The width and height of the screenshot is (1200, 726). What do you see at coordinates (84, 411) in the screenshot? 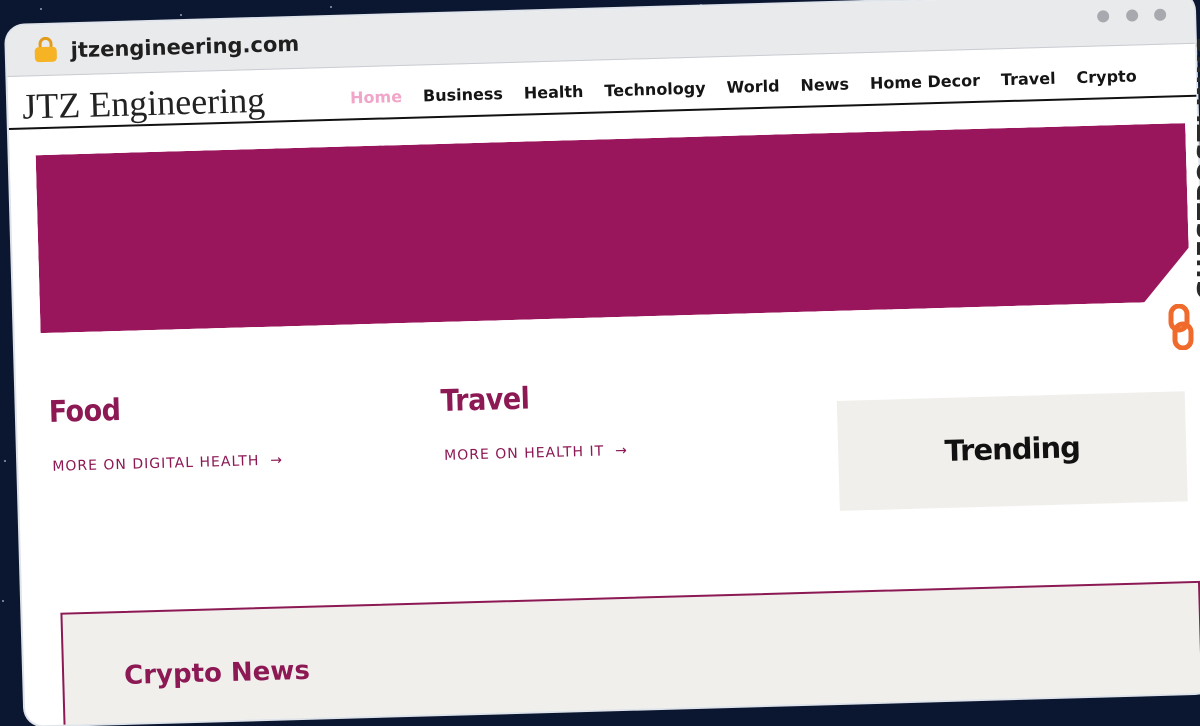
I see `category-title-food: Food` at bounding box center [84, 411].